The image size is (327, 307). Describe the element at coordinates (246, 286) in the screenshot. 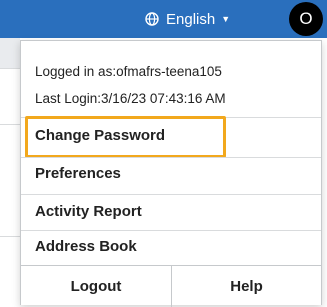

I see `help-button: Help` at that location.